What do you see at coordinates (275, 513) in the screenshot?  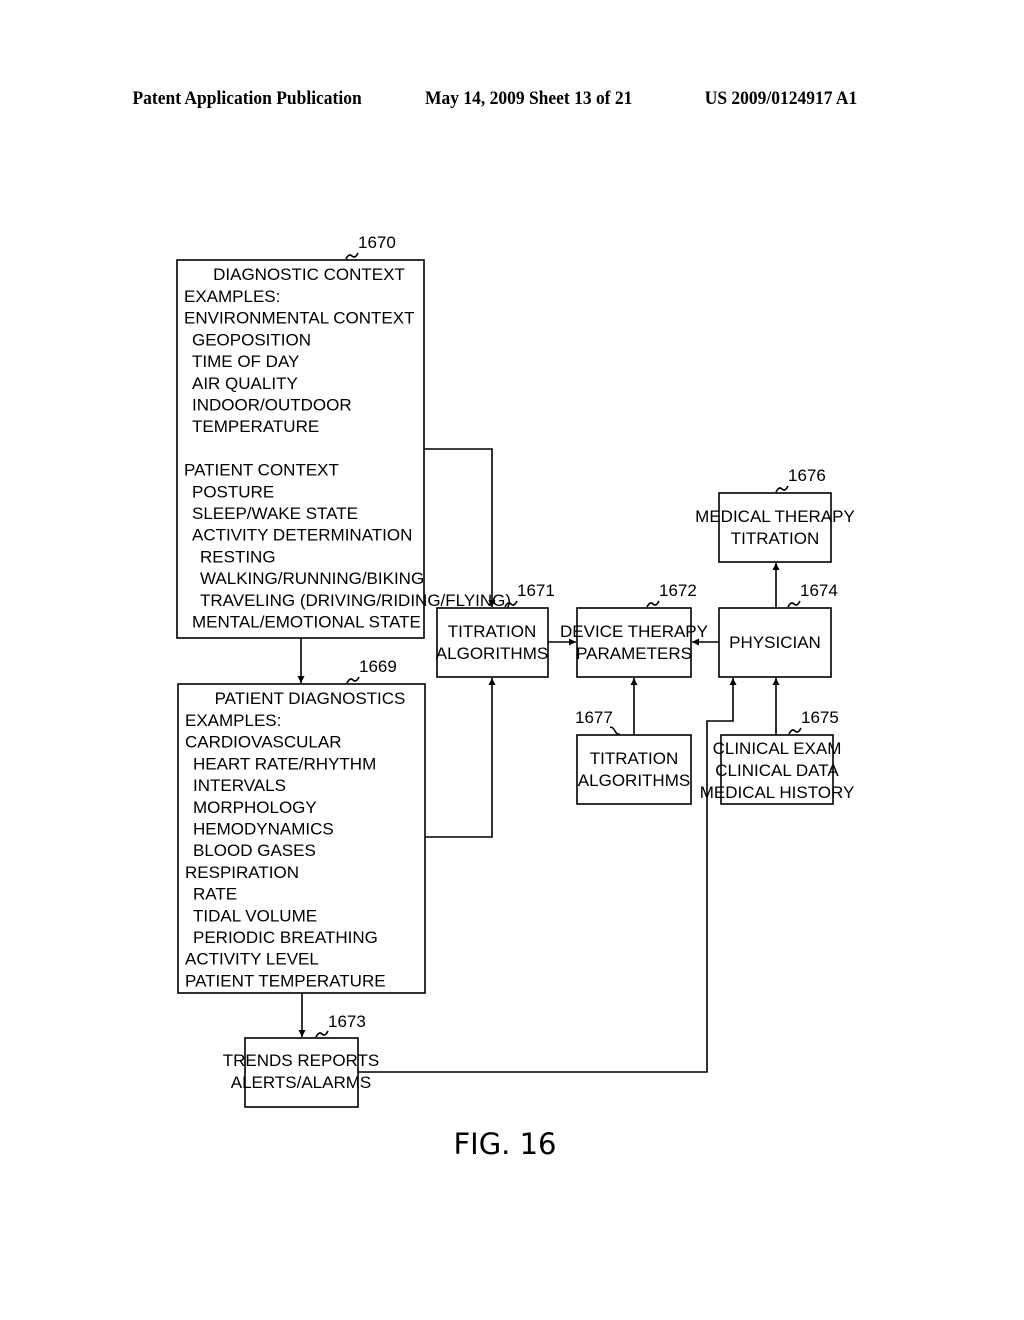 I see `list-item: SLEEP/WAKE STATE` at bounding box center [275, 513].